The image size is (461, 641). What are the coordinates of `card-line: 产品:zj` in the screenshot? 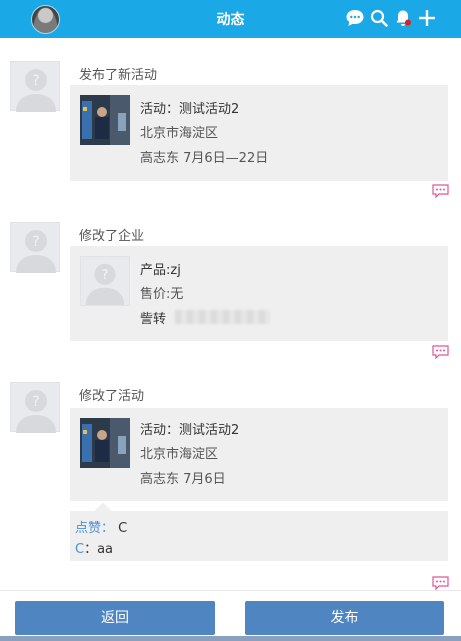 It's located at (160, 270).